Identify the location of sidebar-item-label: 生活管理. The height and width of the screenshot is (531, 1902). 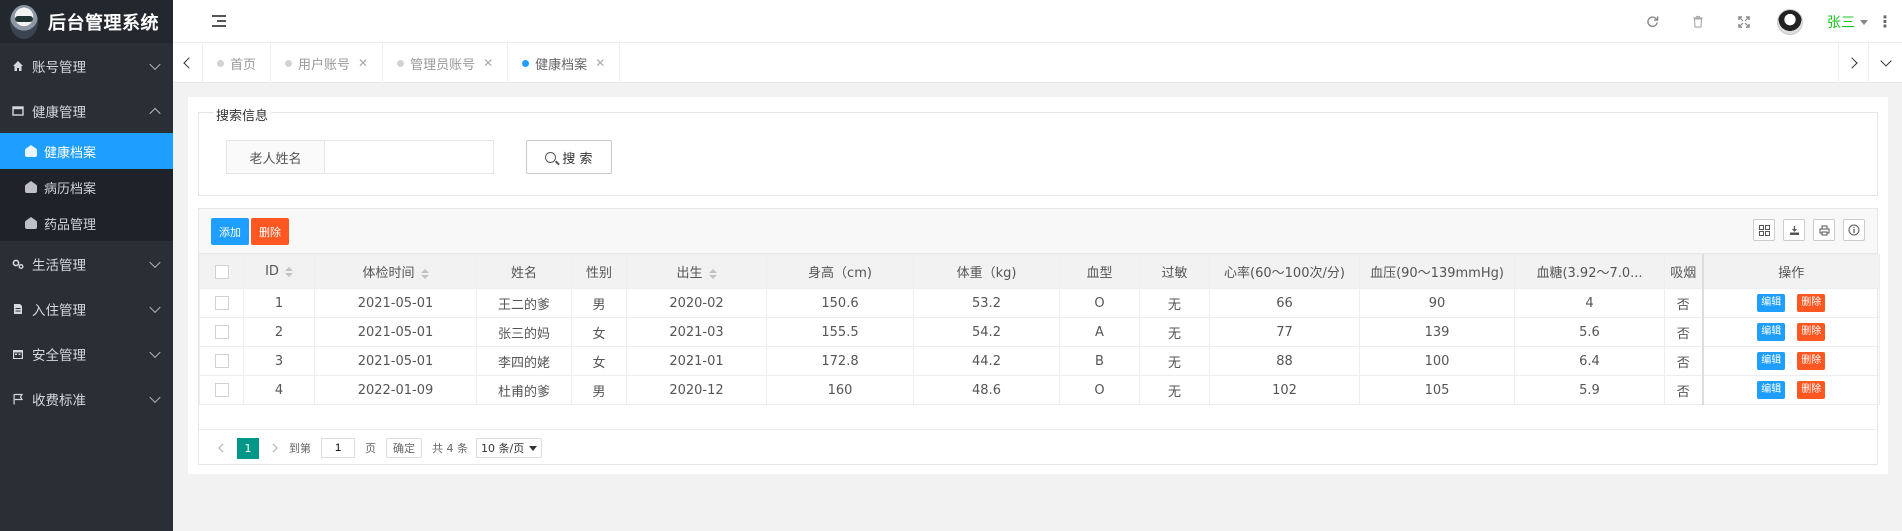
(59, 265).